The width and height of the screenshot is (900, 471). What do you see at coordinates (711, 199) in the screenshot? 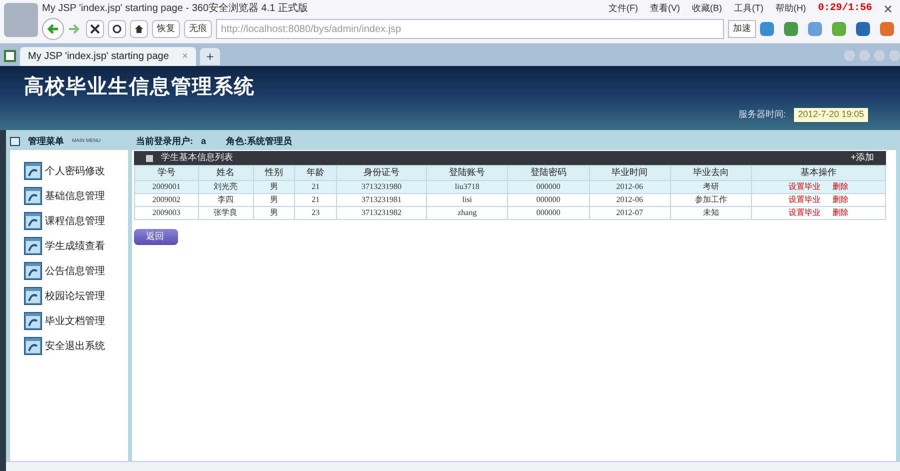
I see `table-cell: 参加工作` at bounding box center [711, 199].